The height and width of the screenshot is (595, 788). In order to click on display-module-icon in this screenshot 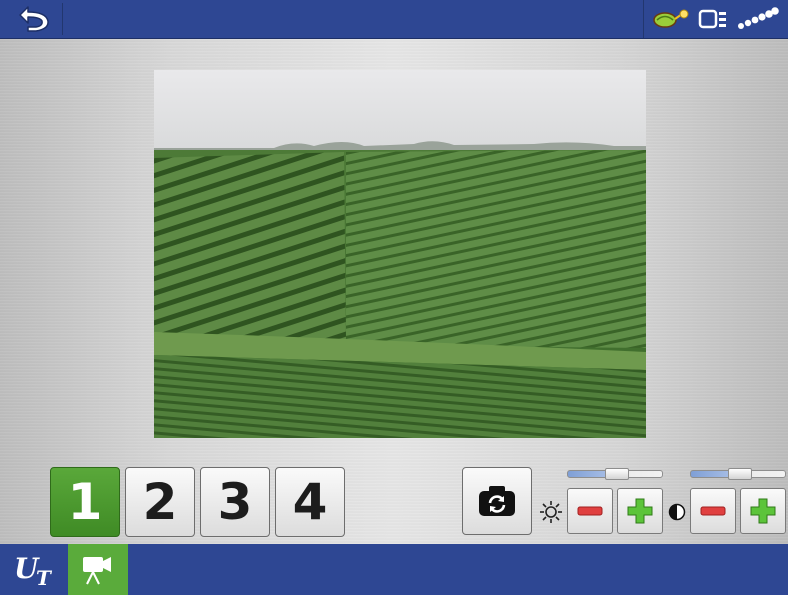, I will do `click(713, 19)`.